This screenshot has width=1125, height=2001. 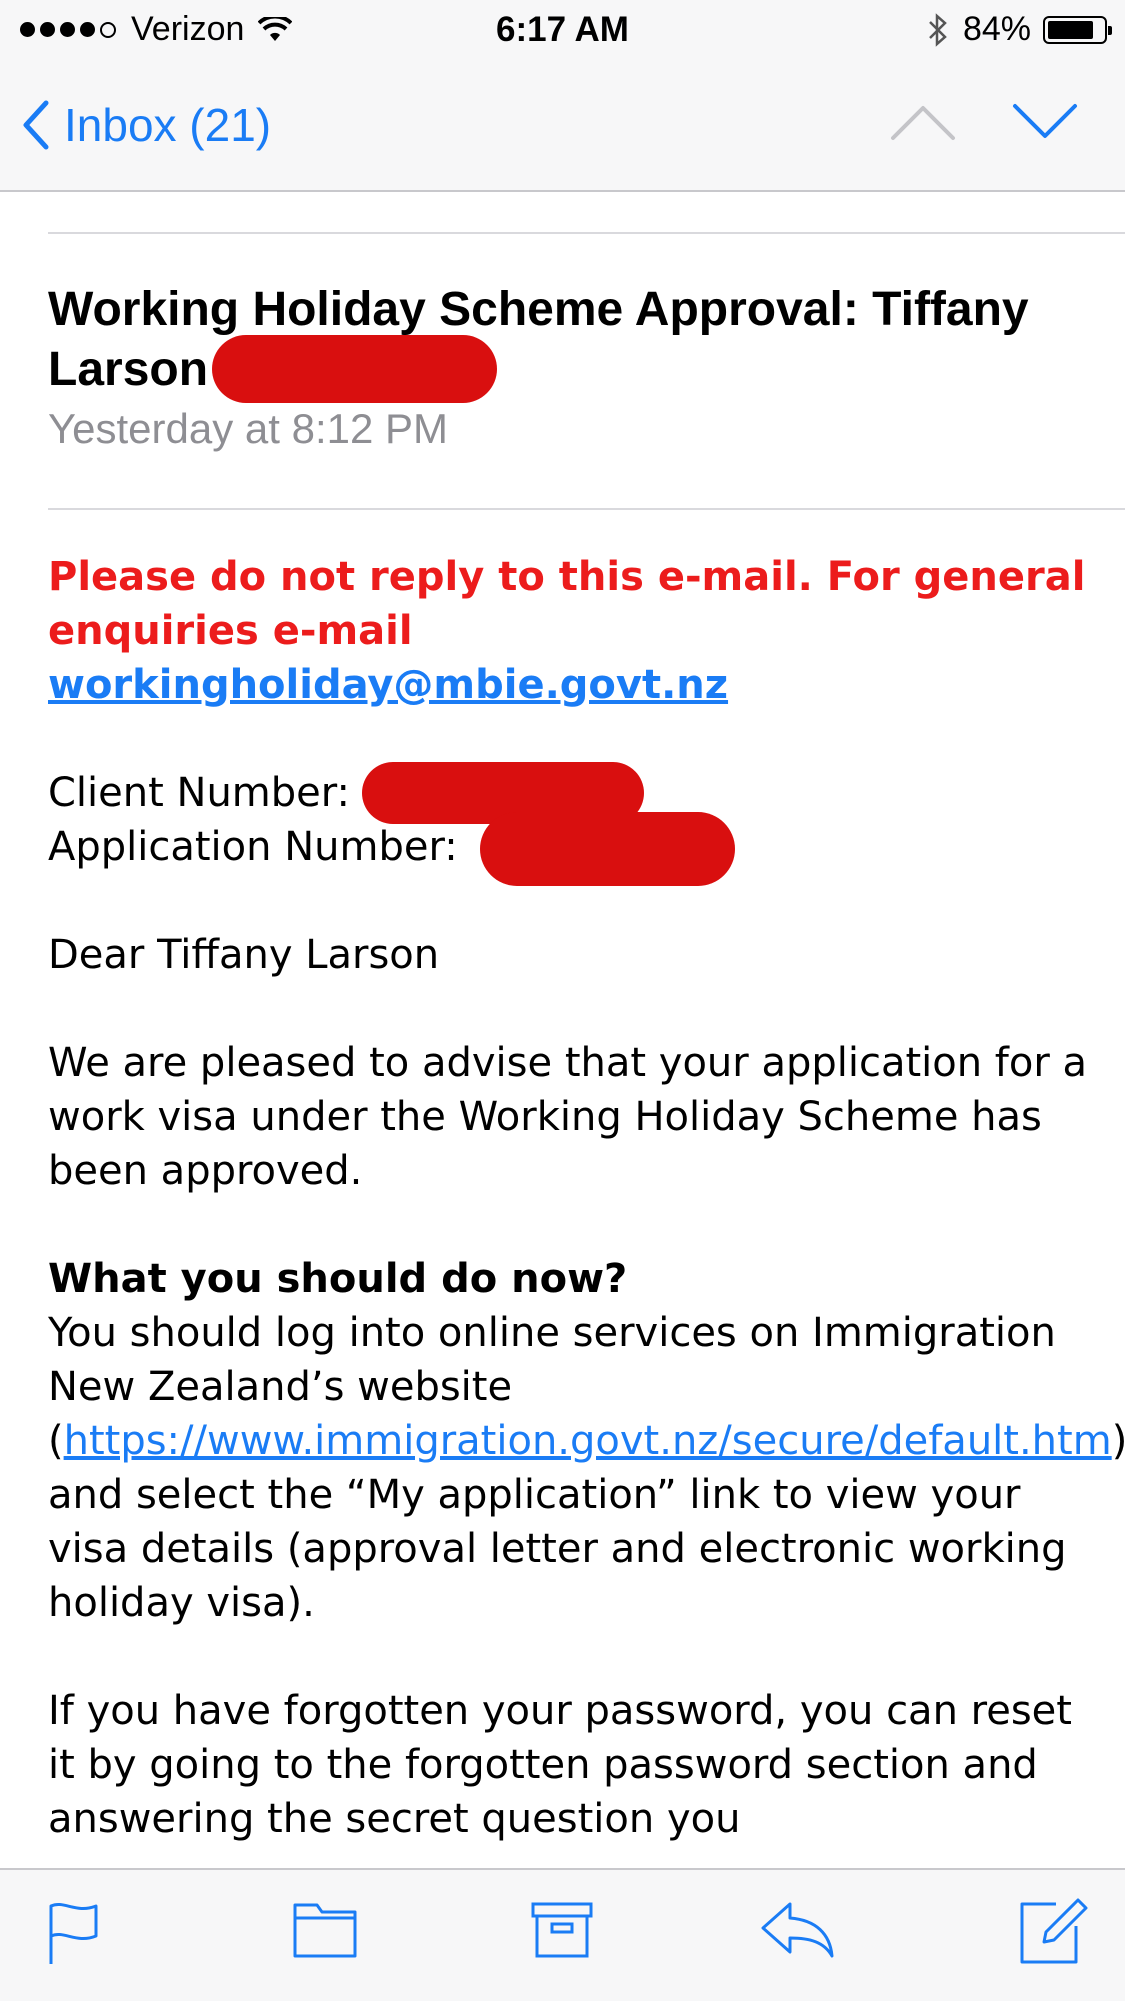 I want to click on greeting: Dear Tiffany Larson, so click(x=244, y=955).